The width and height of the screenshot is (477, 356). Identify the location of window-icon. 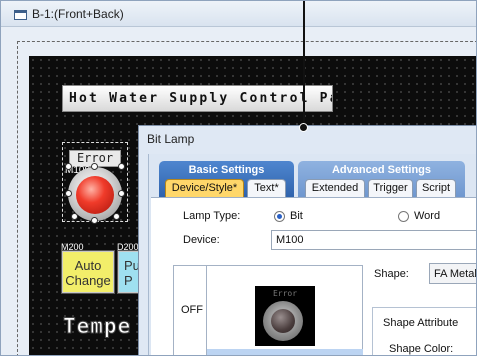
(20, 15).